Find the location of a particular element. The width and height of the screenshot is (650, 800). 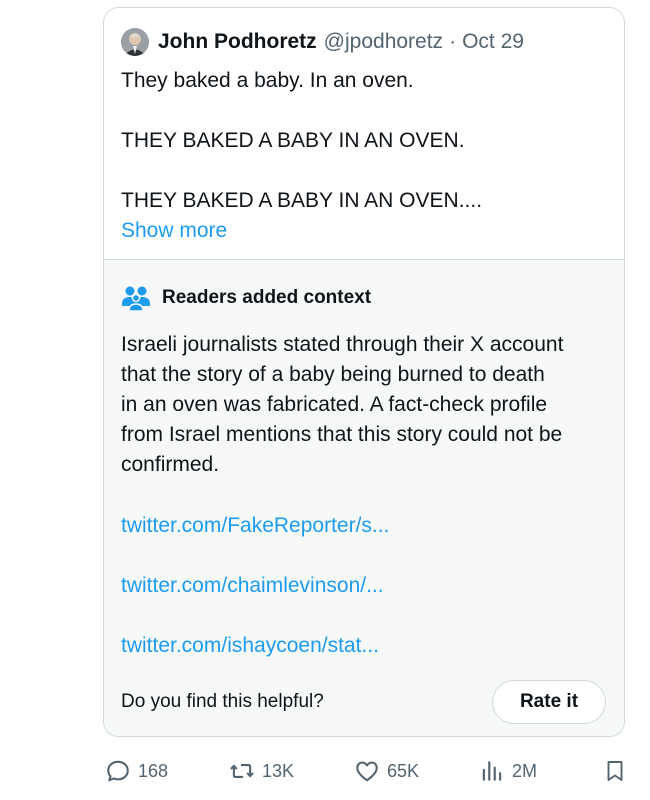

tweet-line: They baked a baby. In an oven. is located at coordinates (267, 80).